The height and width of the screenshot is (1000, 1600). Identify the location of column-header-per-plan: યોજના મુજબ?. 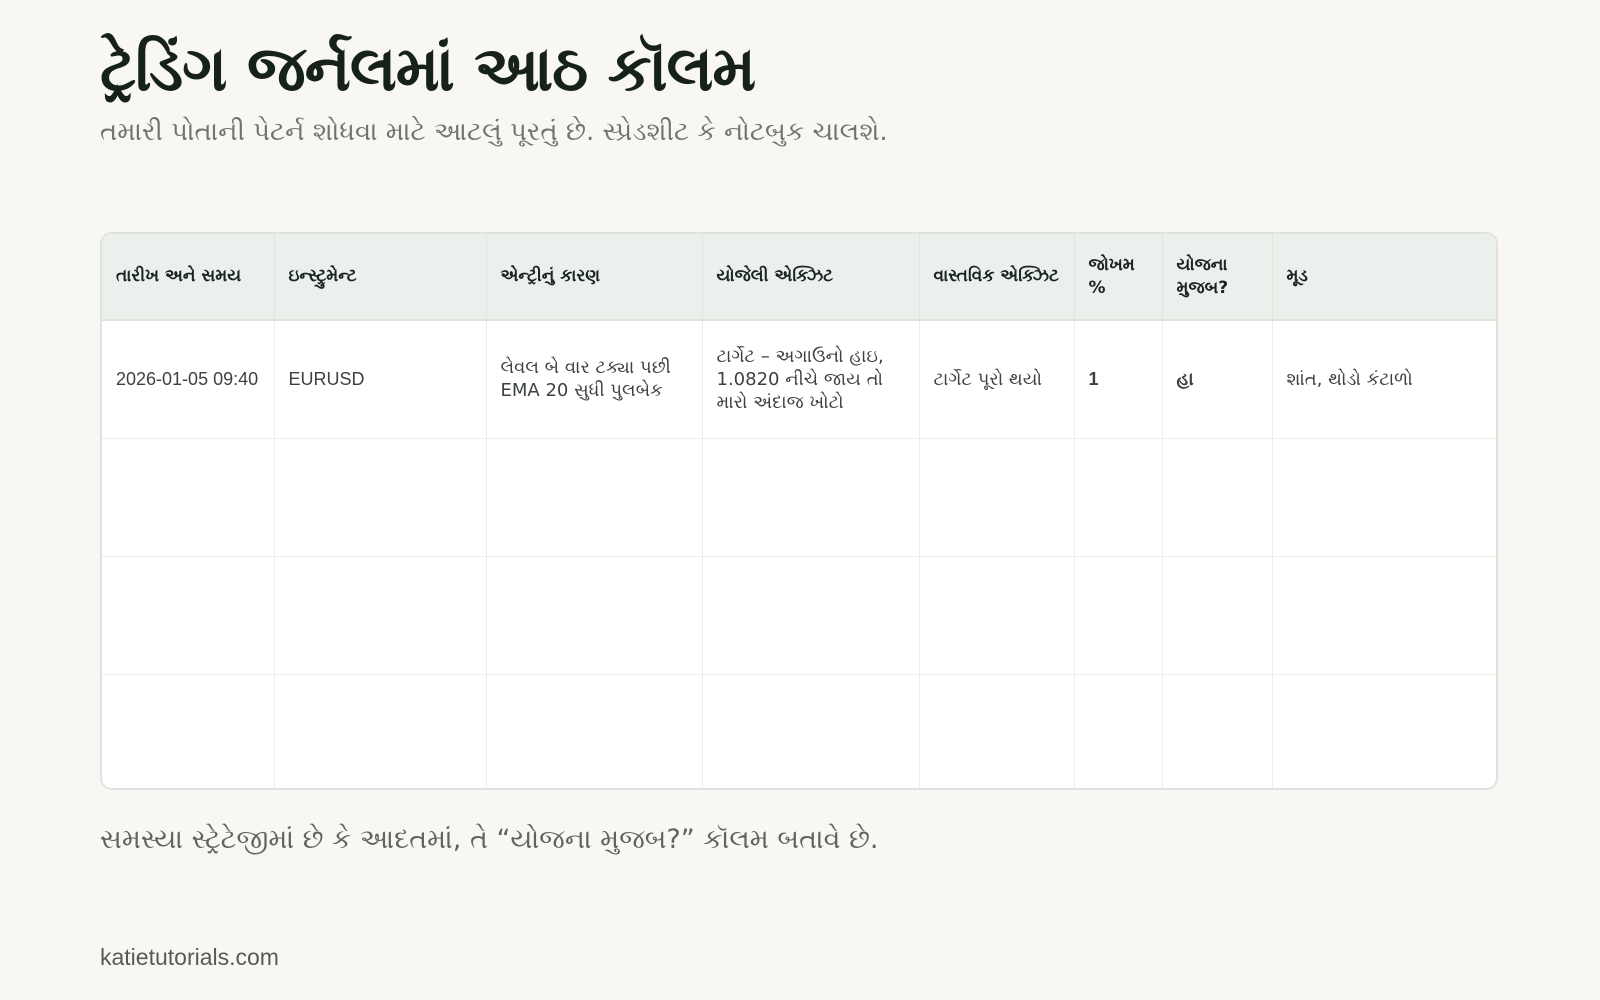
(1217, 277).